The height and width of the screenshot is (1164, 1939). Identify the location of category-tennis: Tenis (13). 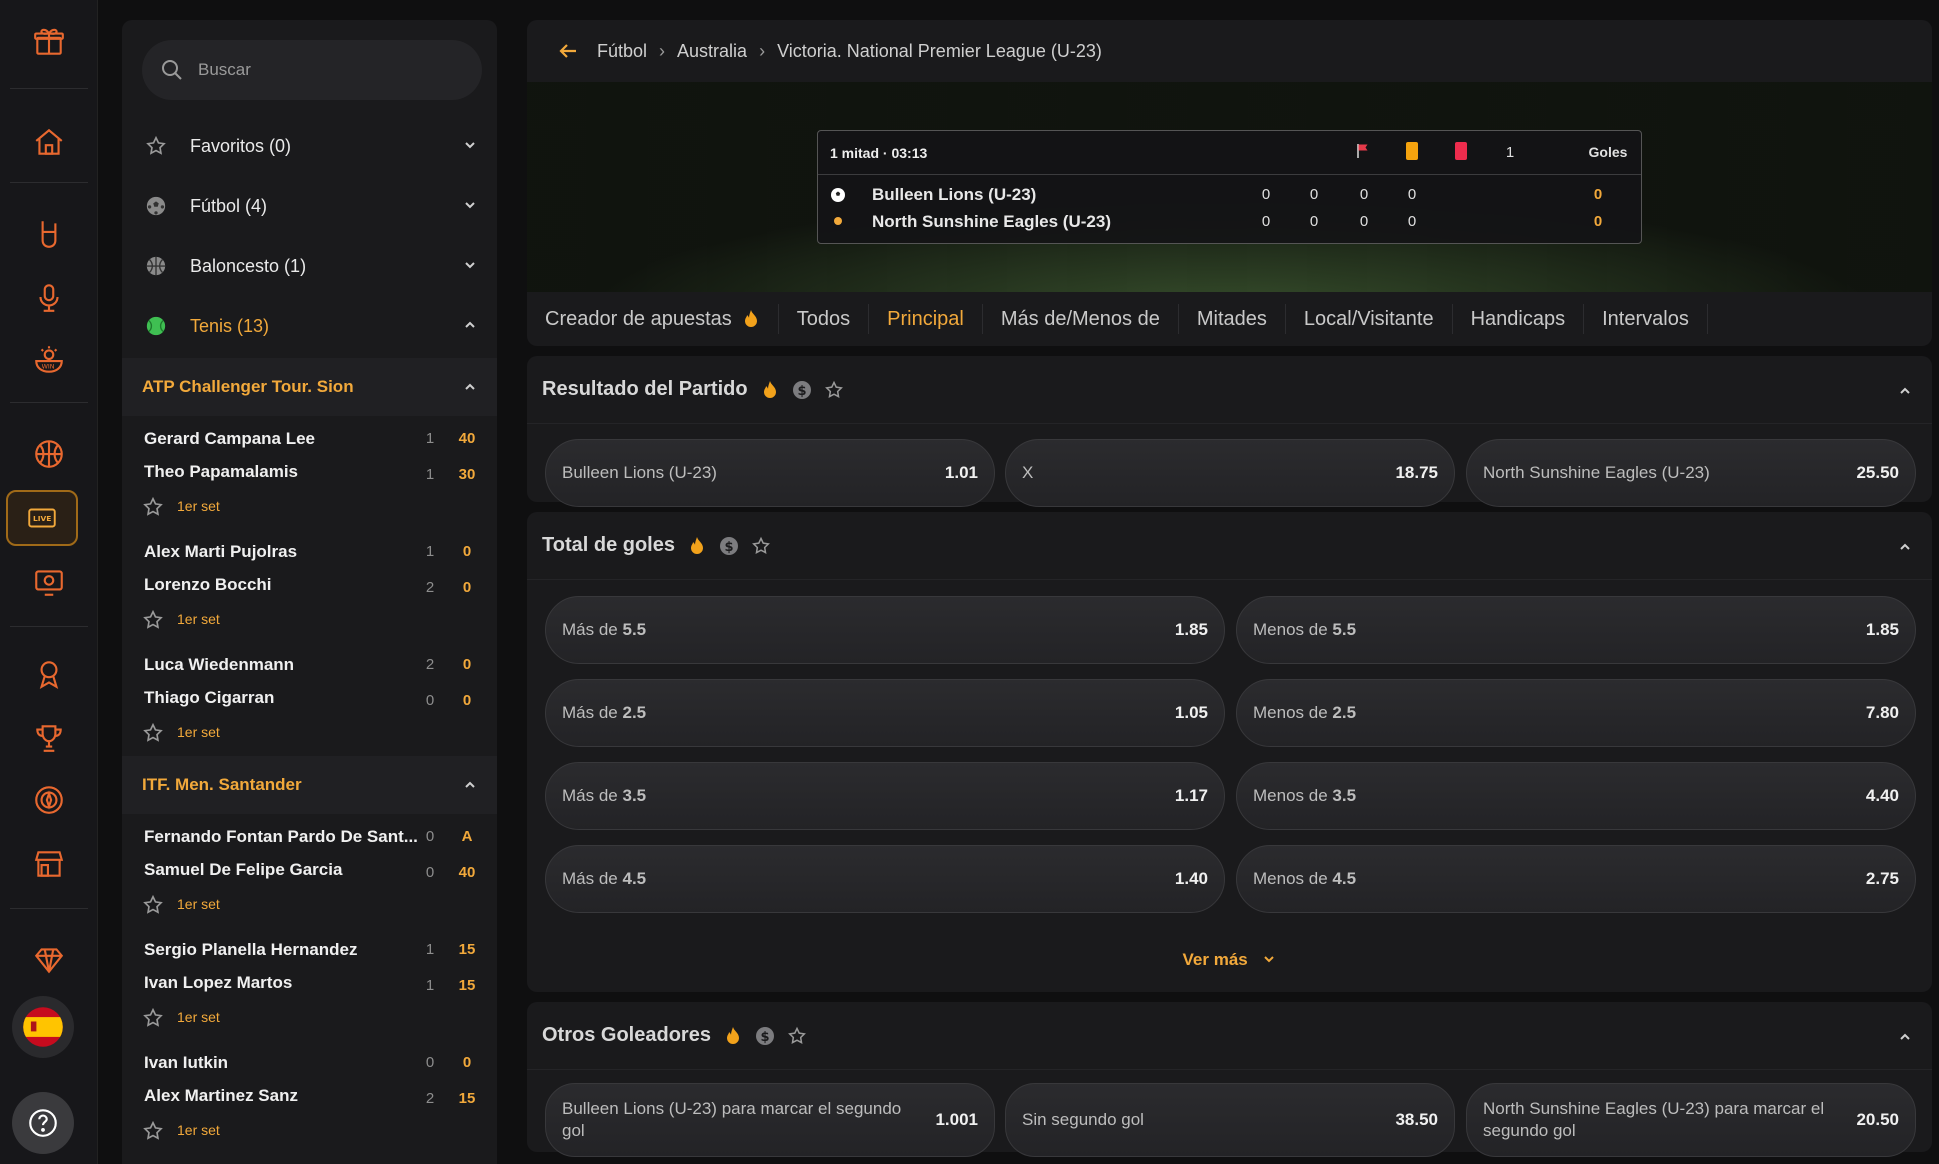
(309, 326).